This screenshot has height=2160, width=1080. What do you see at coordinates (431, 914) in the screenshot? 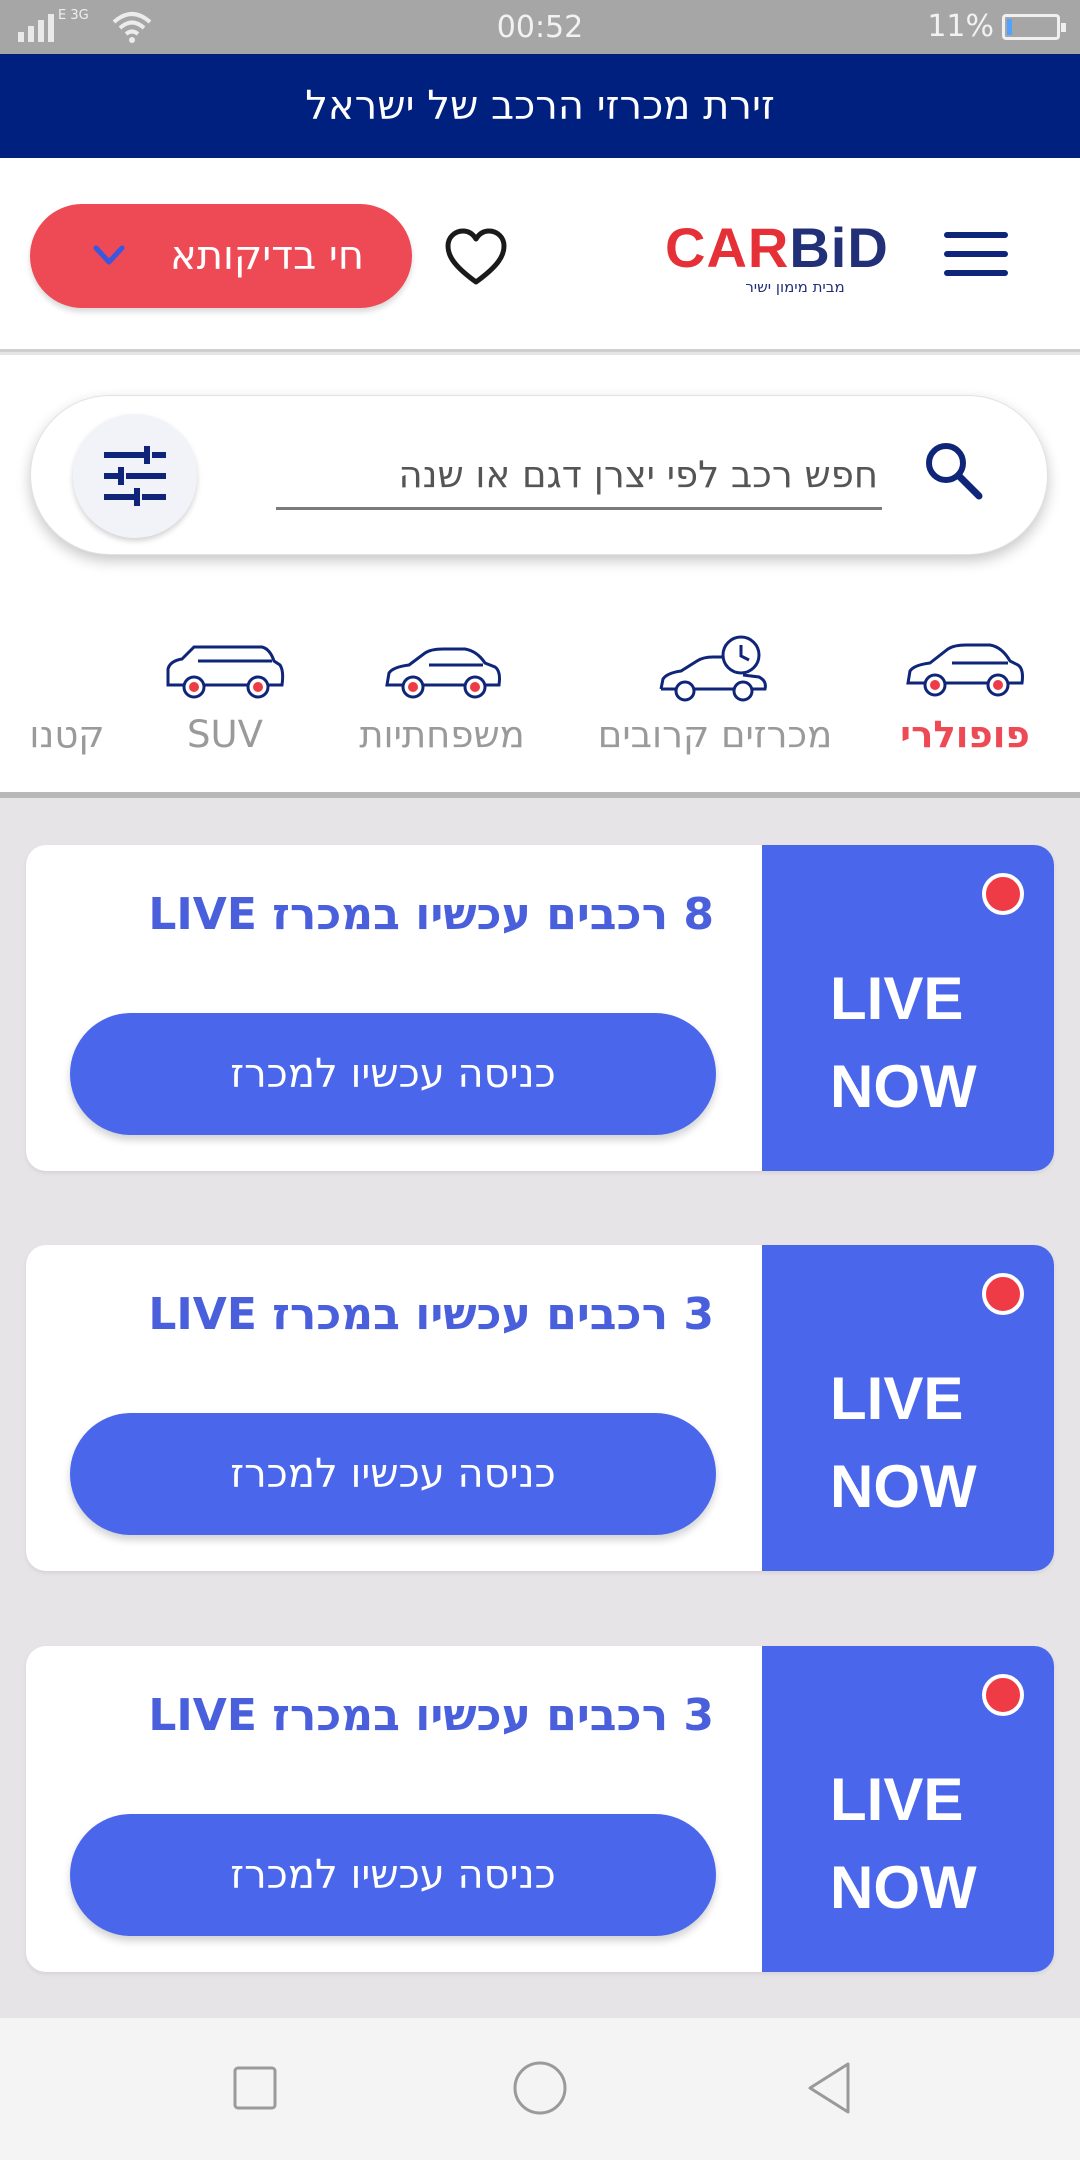
I see `auction-title: 8 רכבים עכשיו במכרז LIVE` at bounding box center [431, 914].